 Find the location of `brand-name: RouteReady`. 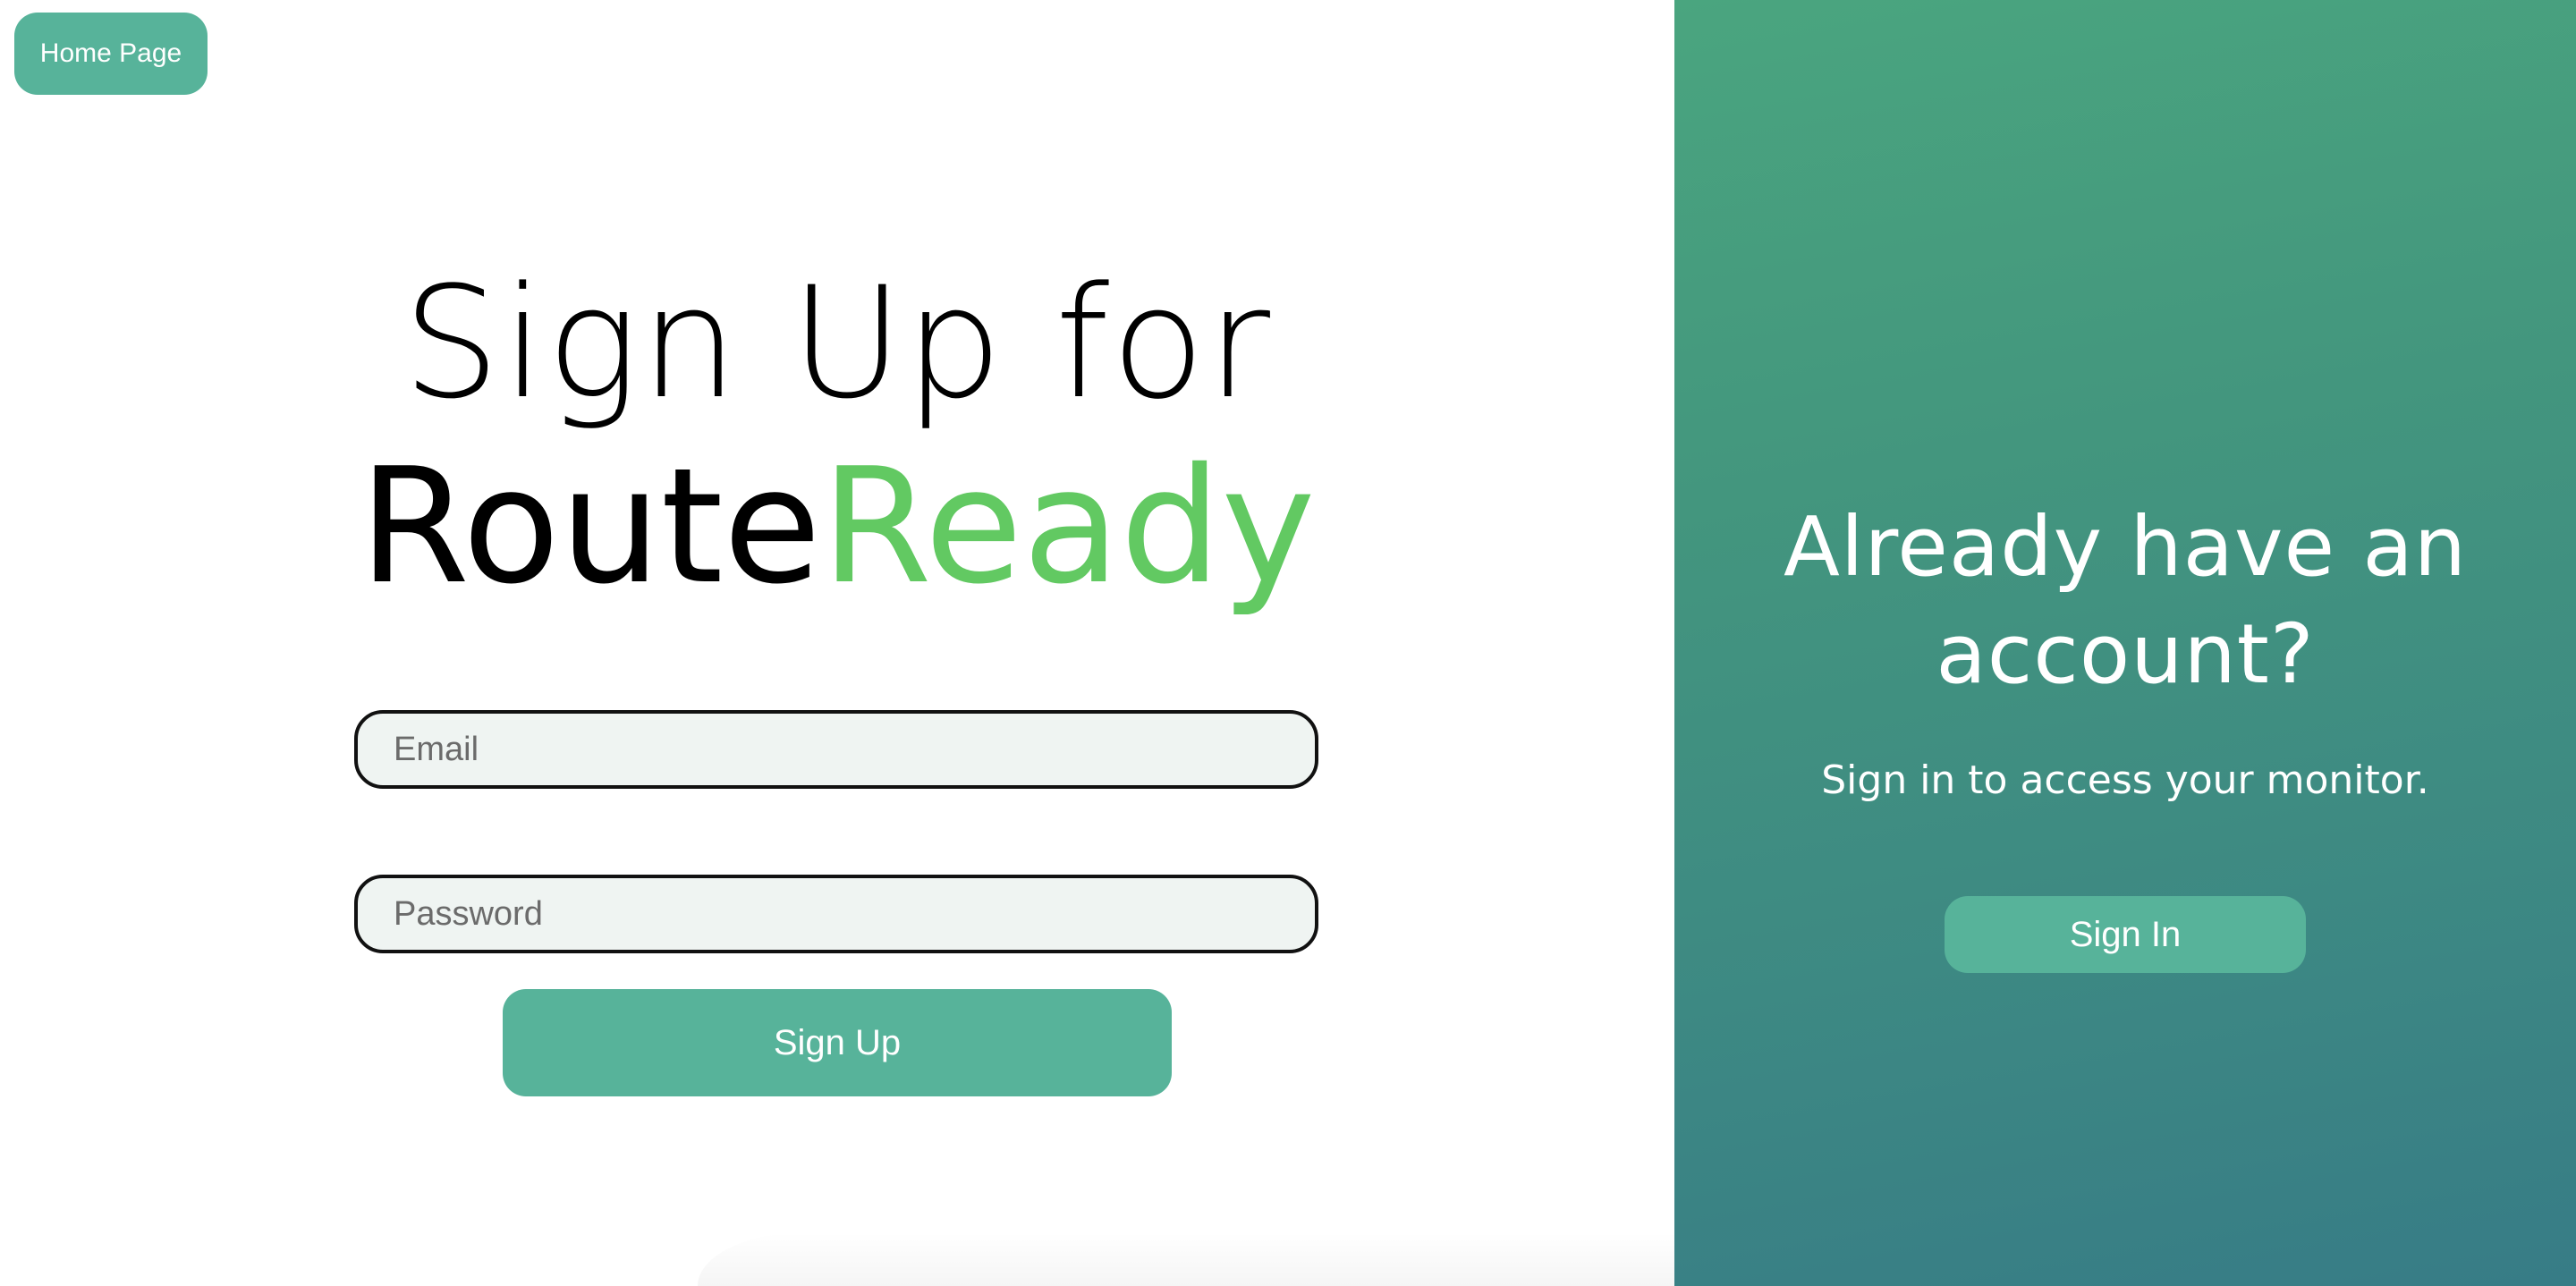

brand-name: RouteReady is located at coordinates (837, 526).